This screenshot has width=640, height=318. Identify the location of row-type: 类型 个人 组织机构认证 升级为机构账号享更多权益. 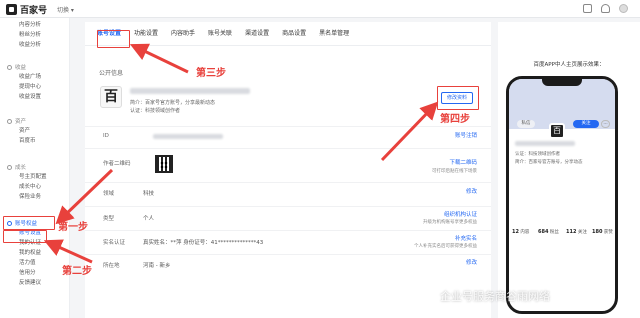
(288, 218).